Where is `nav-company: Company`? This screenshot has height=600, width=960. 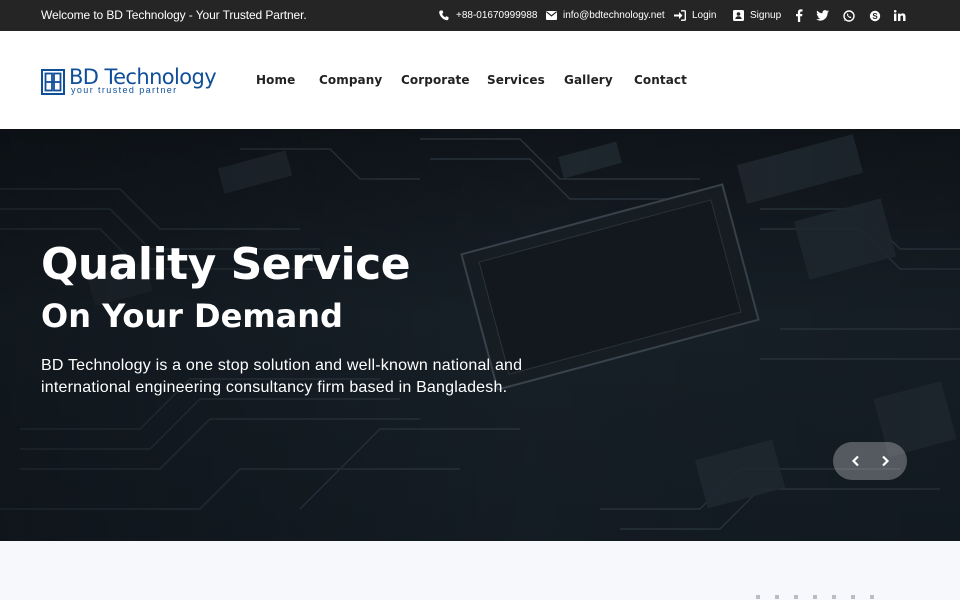
nav-company: Company is located at coordinates (350, 80).